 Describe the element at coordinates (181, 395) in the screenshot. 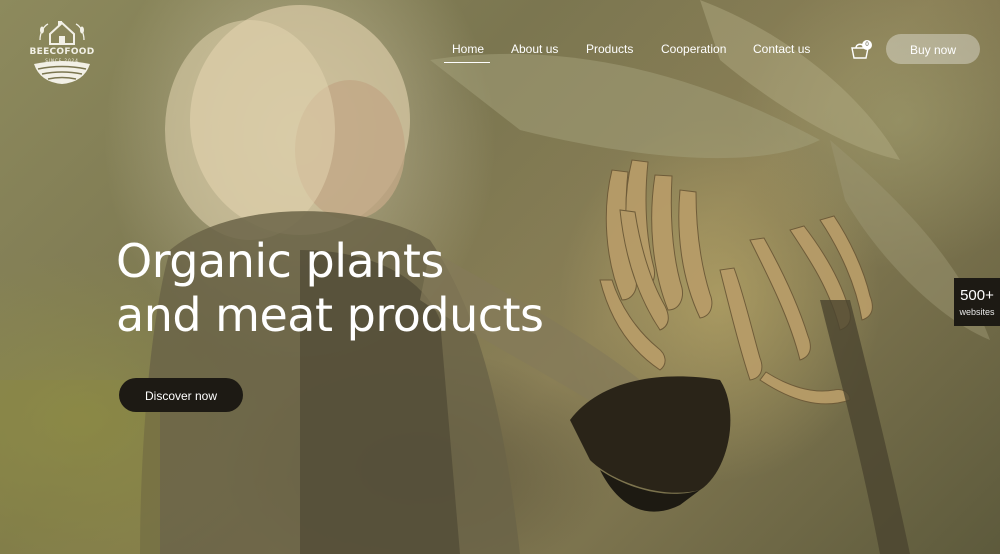

I see `discover-now-button: Discover now` at that location.